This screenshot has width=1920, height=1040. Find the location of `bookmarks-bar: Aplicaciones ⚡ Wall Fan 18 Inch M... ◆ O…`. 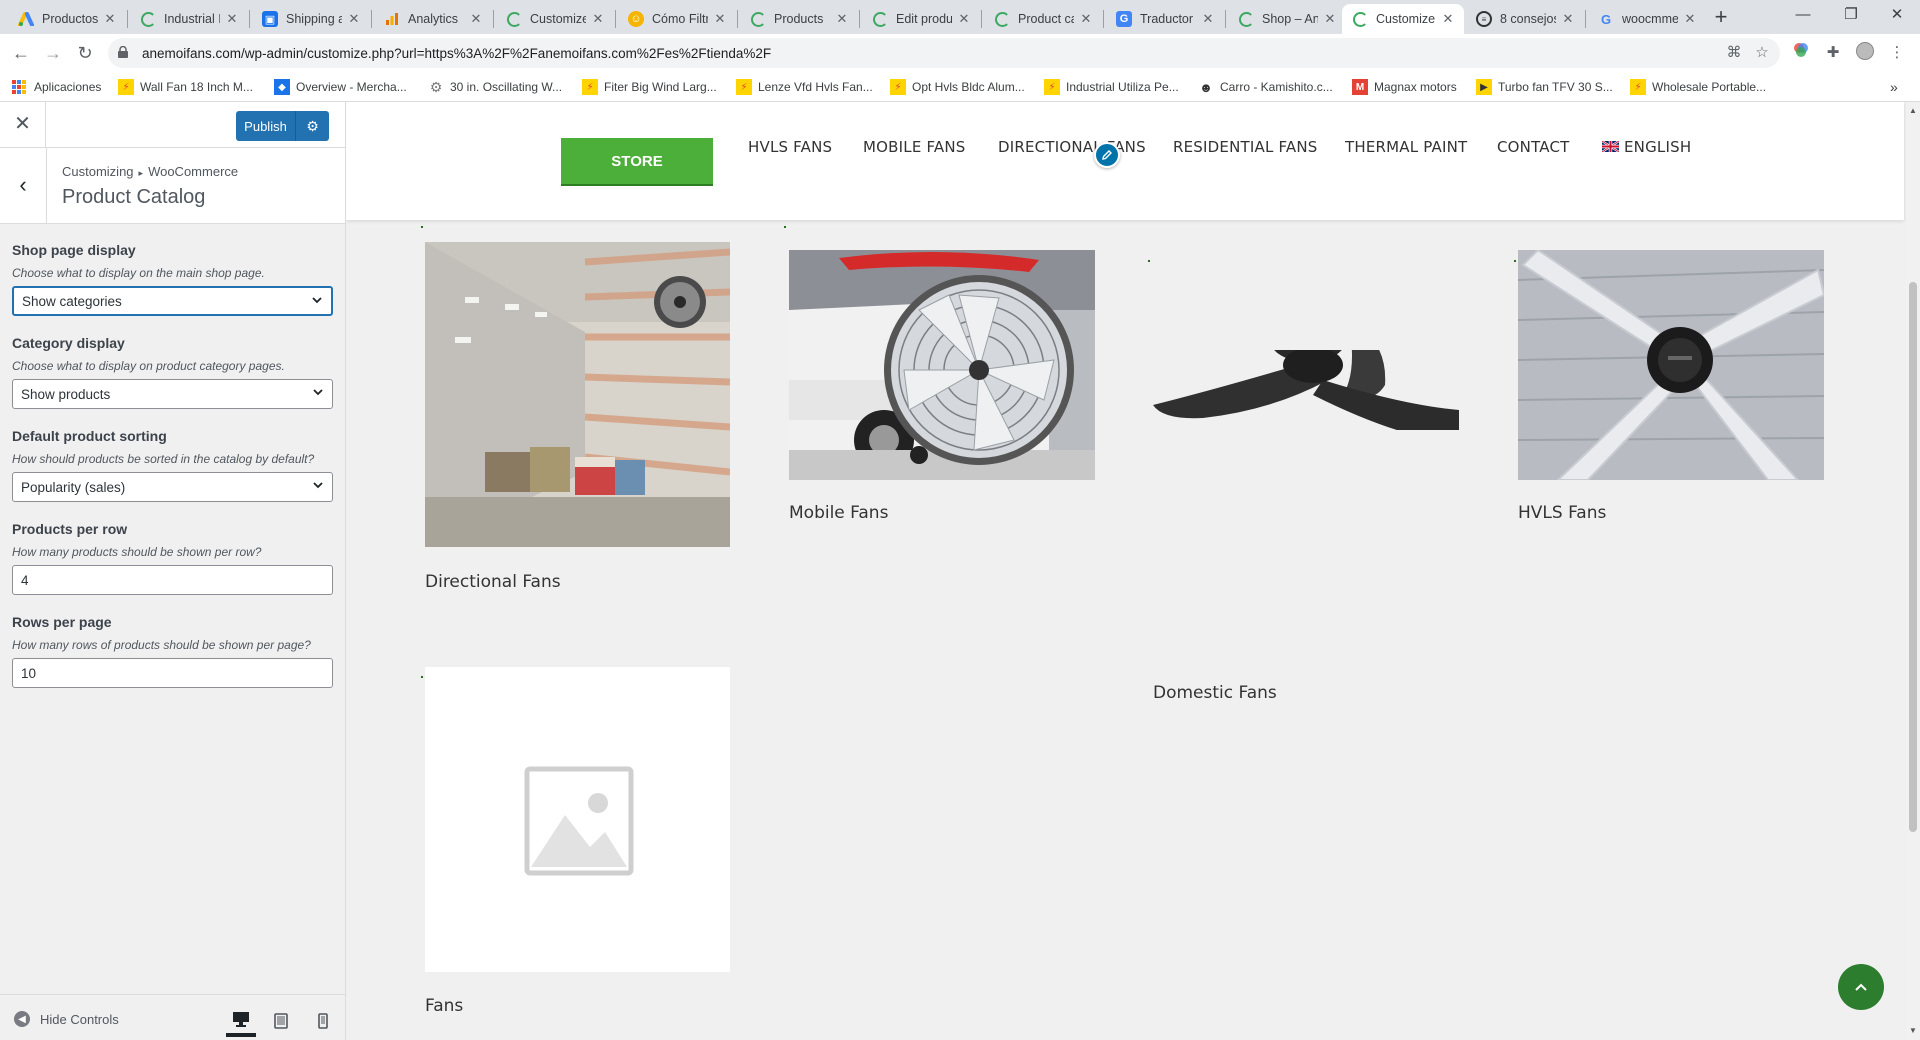

bookmarks-bar: Aplicaciones ⚡ Wall Fan 18 Inch M... ◆ O… is located at coordinates (960, 87).